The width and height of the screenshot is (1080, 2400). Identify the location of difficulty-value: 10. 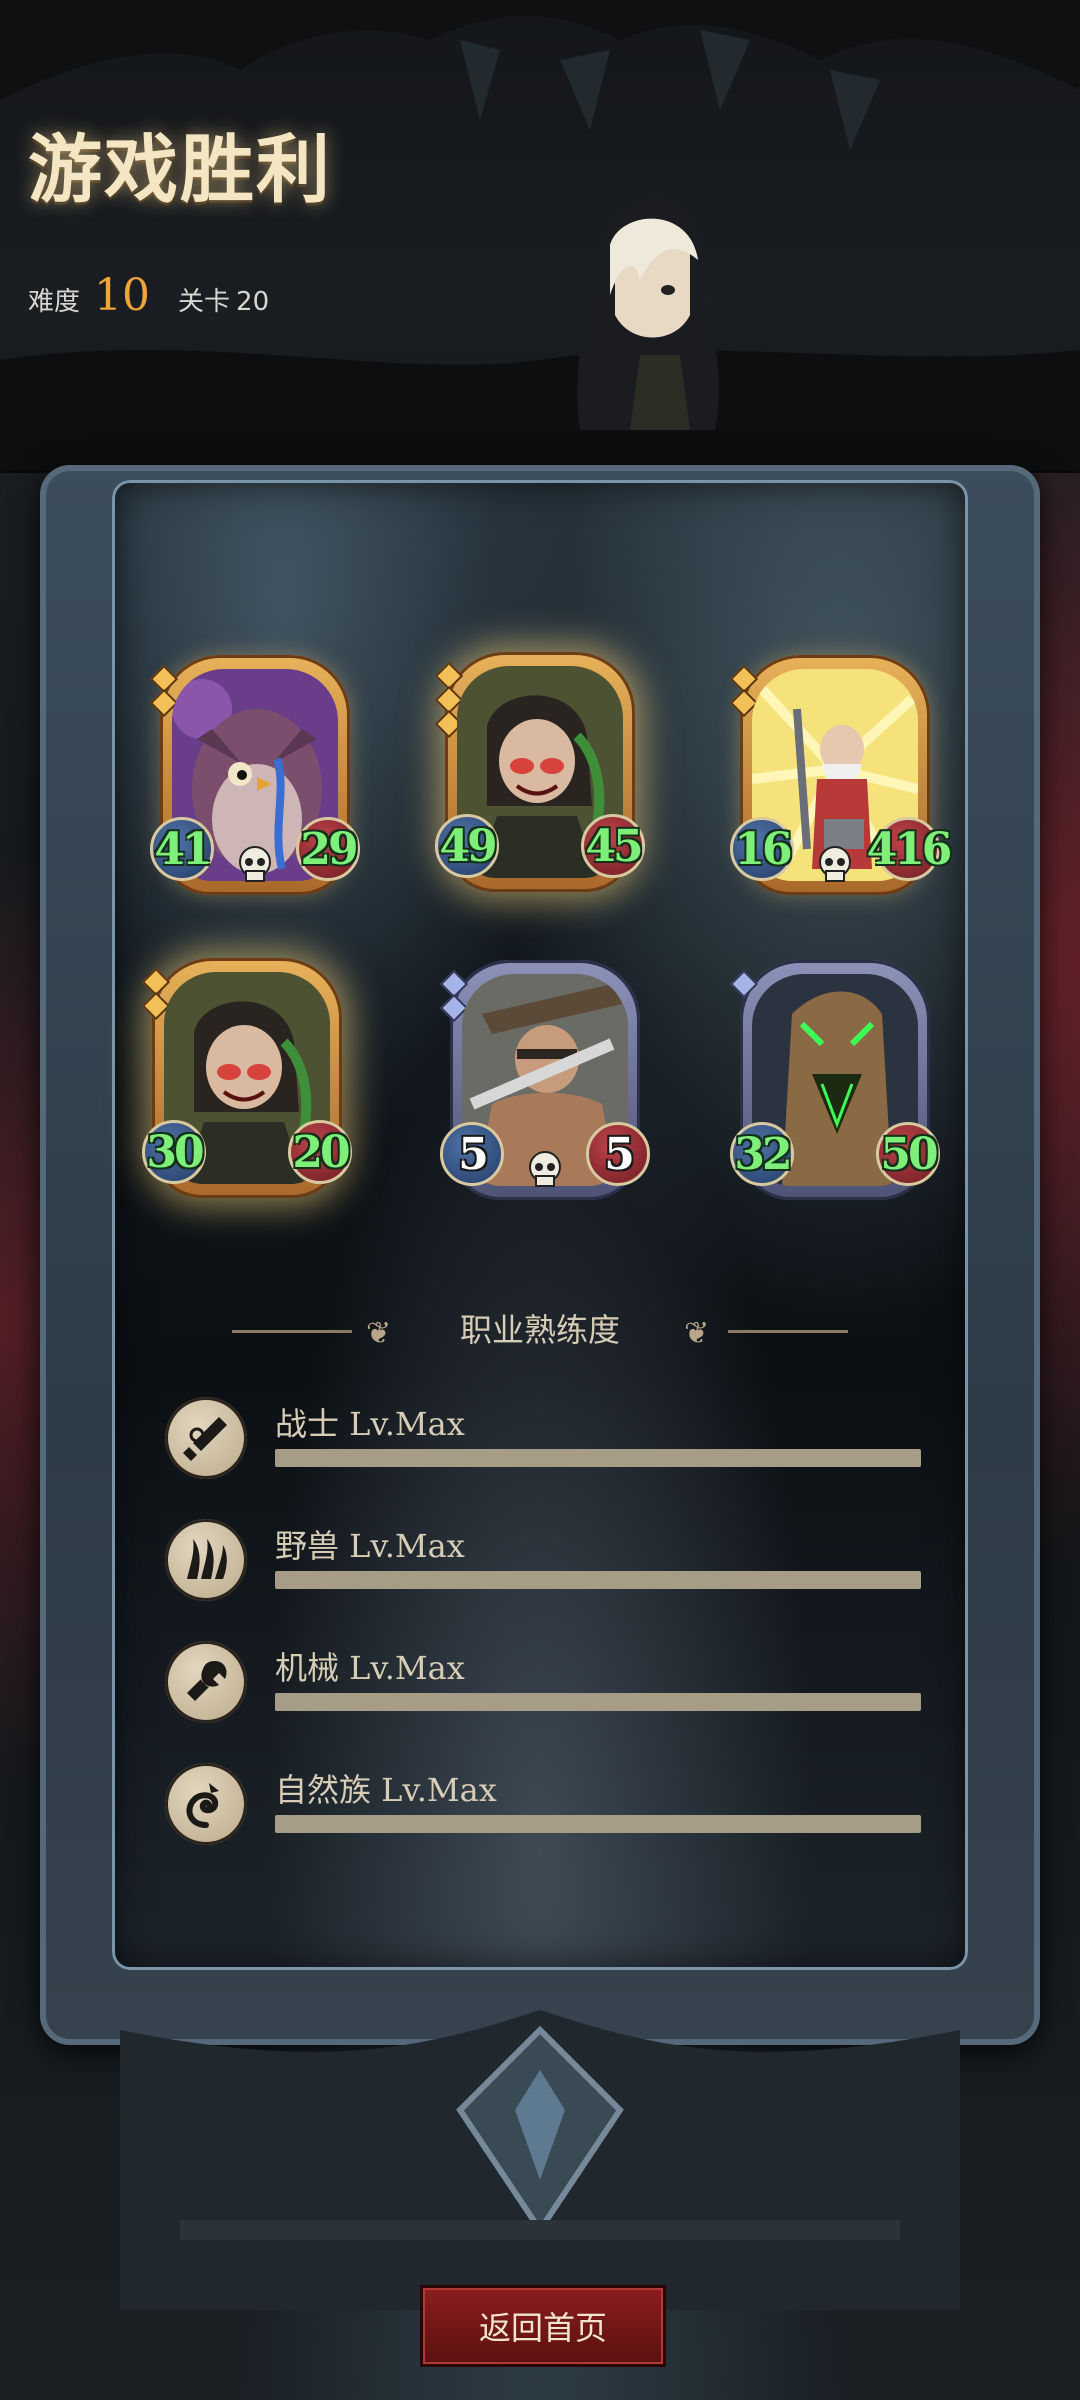
(122, 295).